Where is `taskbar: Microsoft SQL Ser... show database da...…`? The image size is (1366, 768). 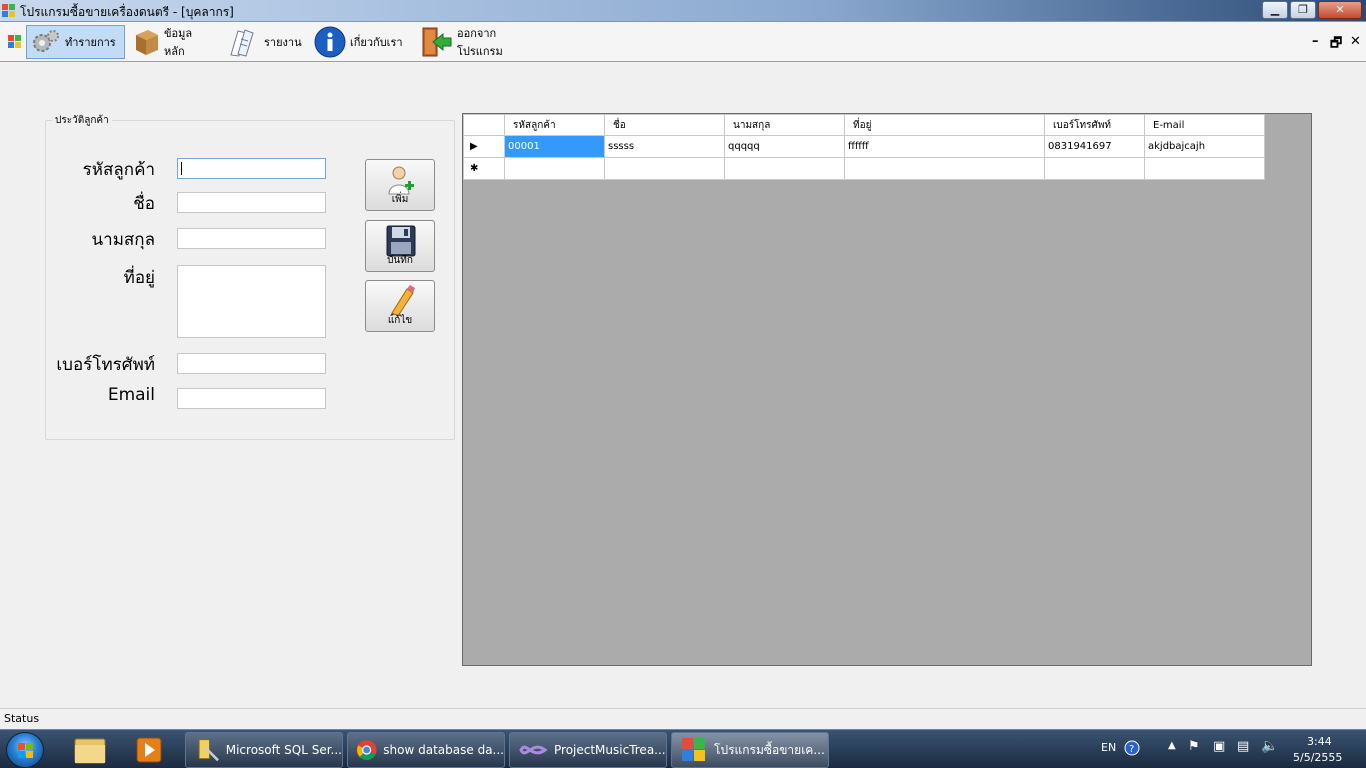
taskbar: Microsoft SQL Ser... show database da...… is located at coordinates (683, 748).